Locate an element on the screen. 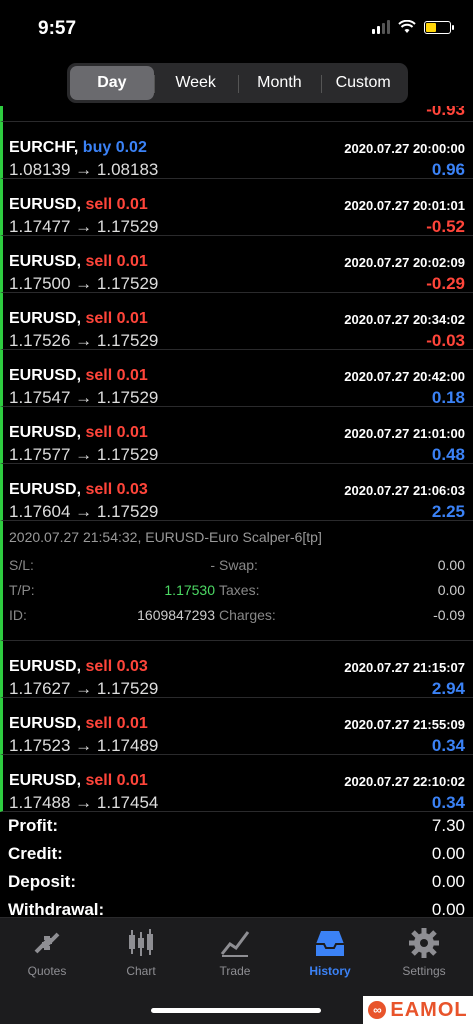 The image size is (473, 1024). summary-credit: Credit: 0.00 is located at coordinates (236, 854).